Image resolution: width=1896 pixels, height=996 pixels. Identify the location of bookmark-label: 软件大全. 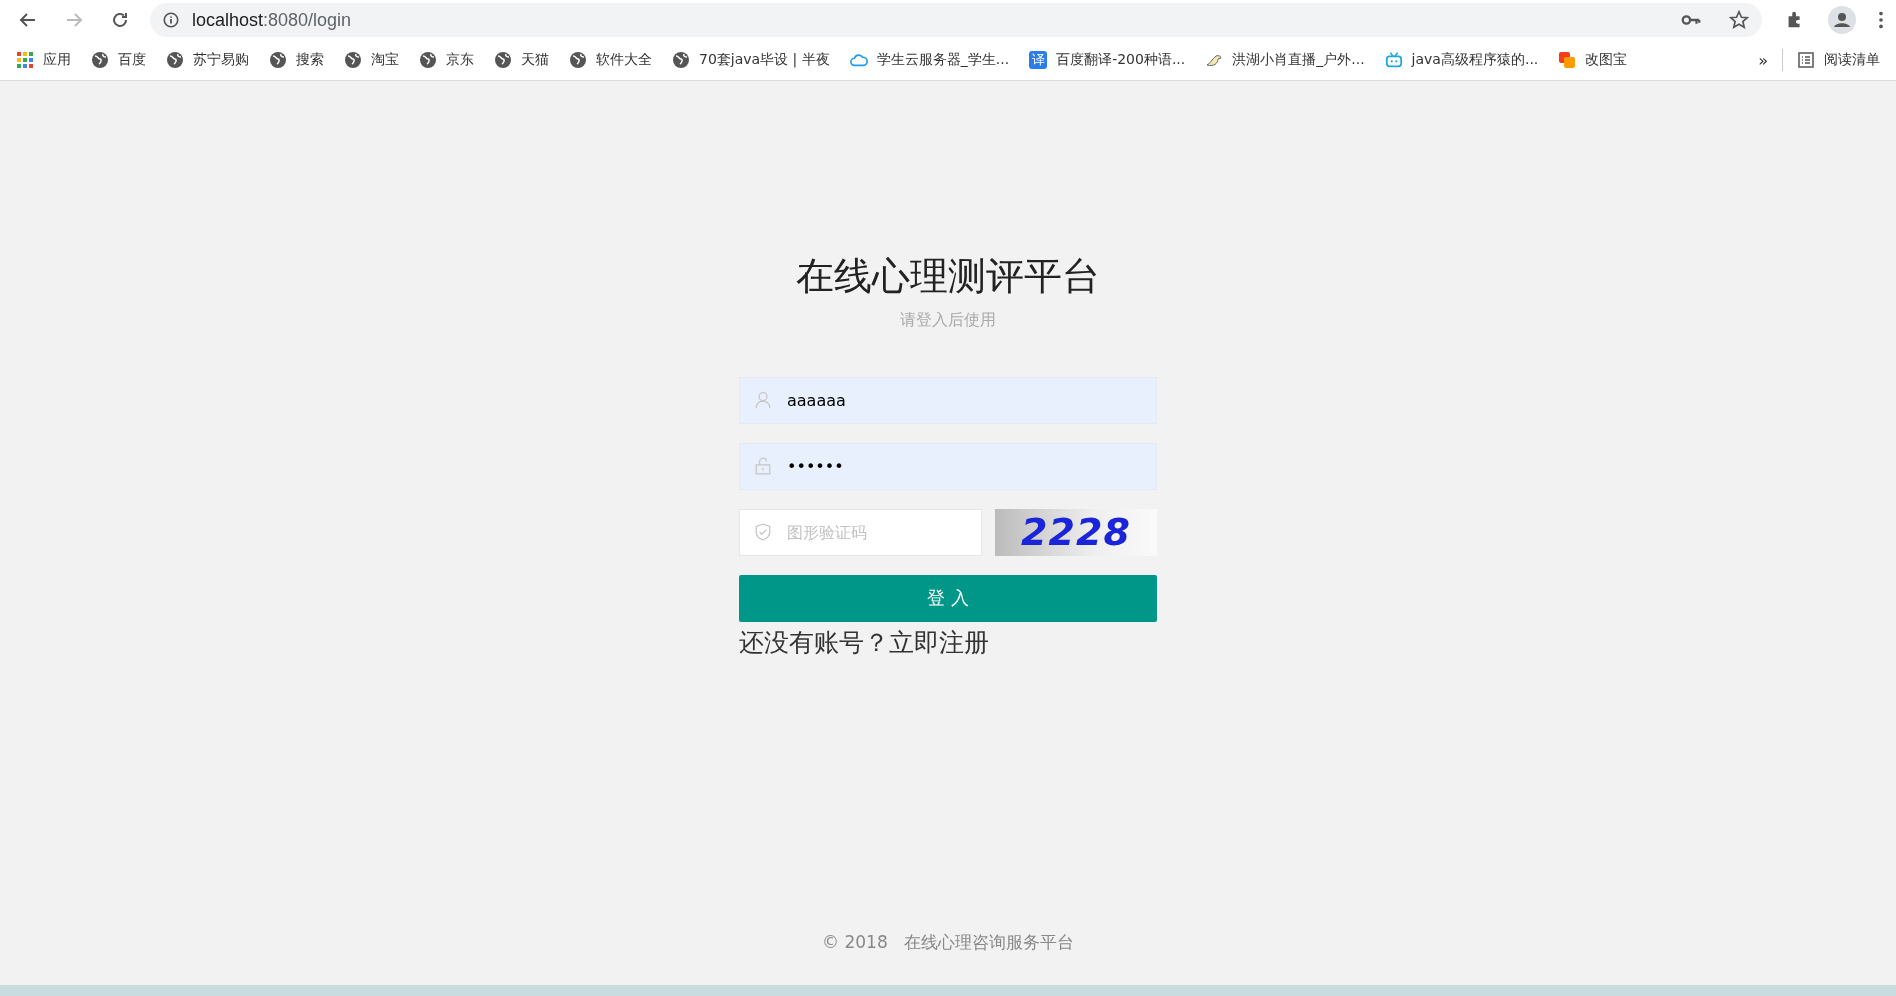
(624, 60).